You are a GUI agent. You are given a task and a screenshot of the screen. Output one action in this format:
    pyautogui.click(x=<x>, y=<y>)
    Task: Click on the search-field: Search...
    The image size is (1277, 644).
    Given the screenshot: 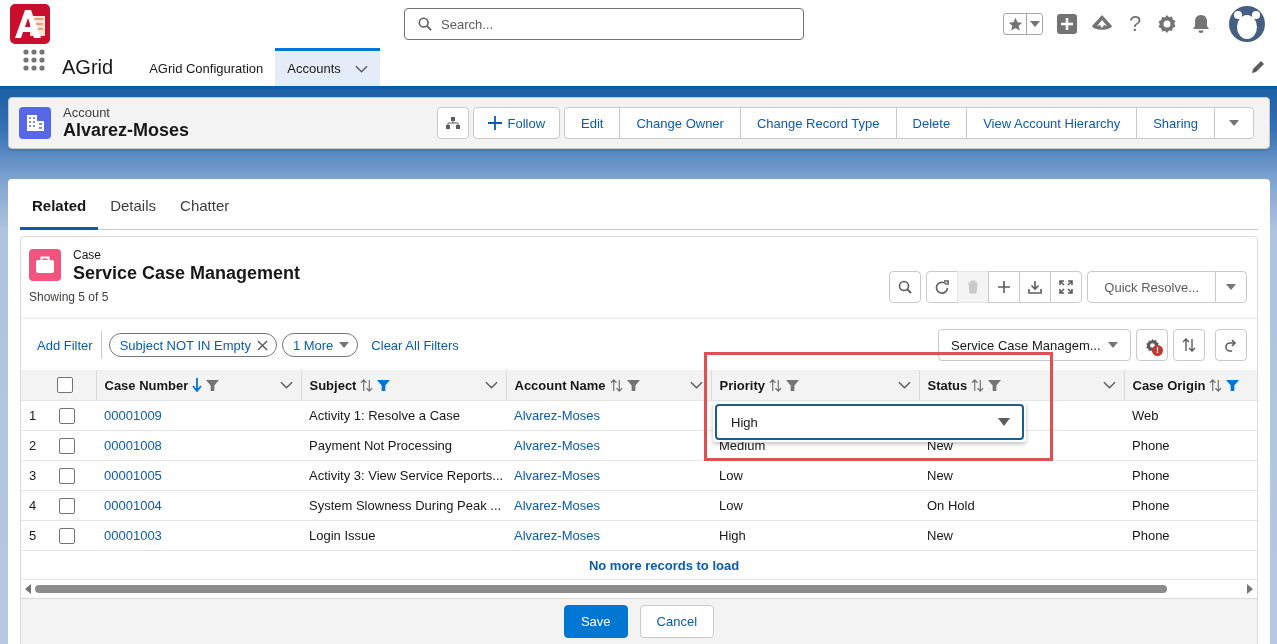 What is the action you would take?
    pyautogui.click(x=604, y=24)
    